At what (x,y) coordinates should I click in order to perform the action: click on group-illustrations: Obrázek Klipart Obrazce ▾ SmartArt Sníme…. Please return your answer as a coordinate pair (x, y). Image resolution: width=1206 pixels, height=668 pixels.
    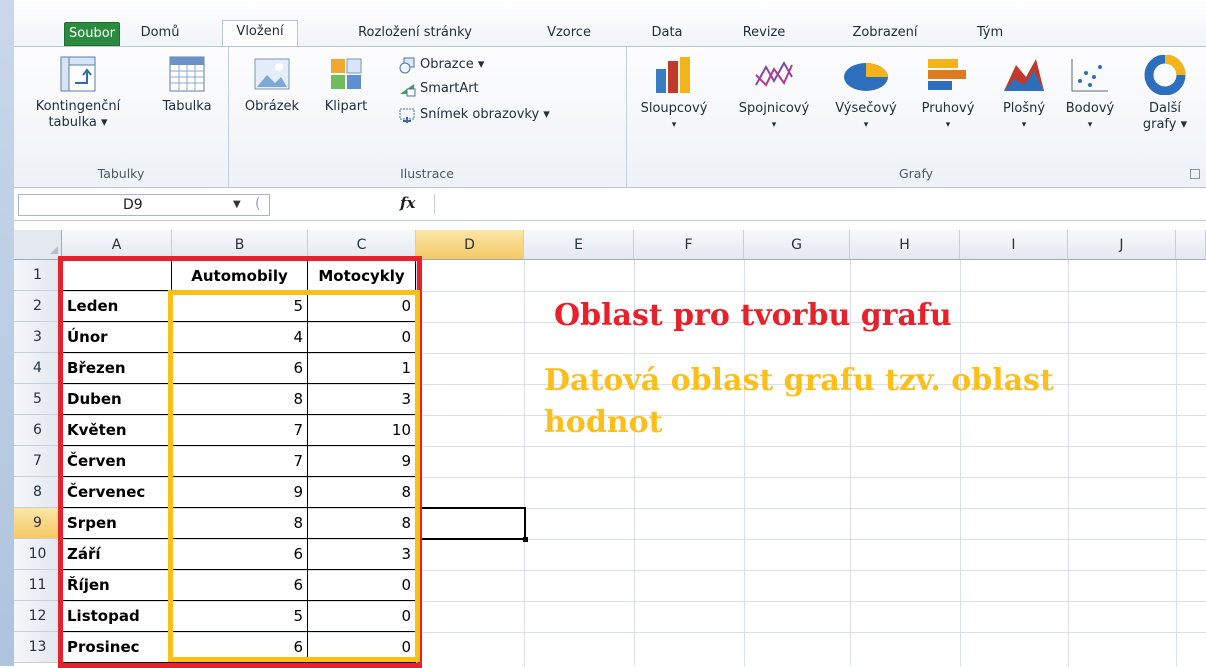
    Looking at the image, I should click on (427, 117).